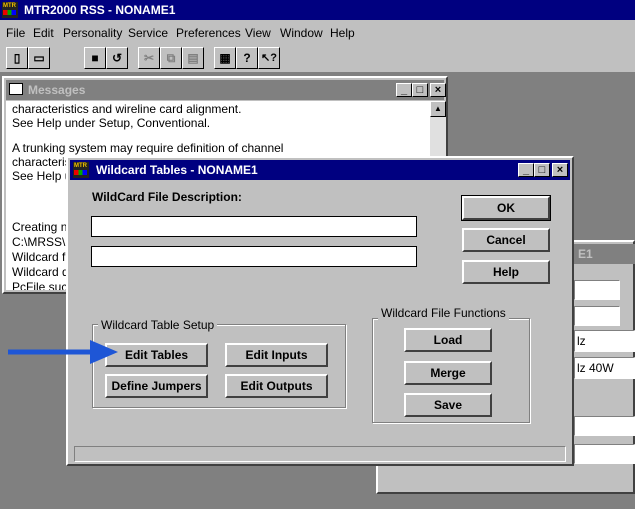  Describe the element at coordinates (225, 58) in the screenshot. I see `print-icon: ▦` at that location.